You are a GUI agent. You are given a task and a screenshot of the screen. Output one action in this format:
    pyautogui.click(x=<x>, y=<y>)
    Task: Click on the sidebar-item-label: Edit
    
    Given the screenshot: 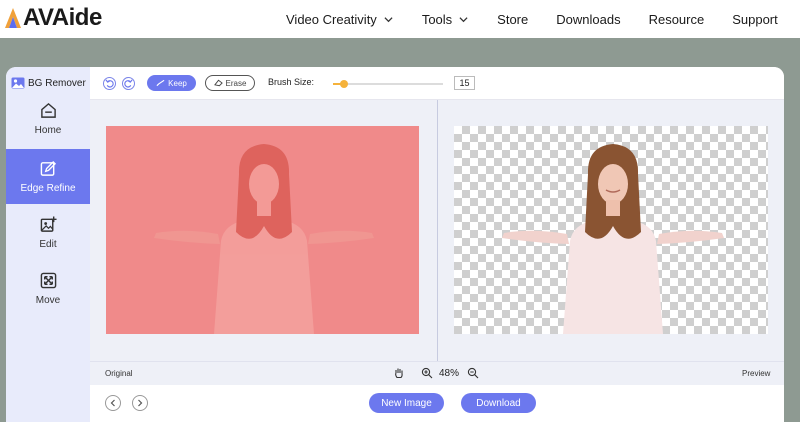 What is the action you would take?
    pyautogui.click(x=48, y=244)
    